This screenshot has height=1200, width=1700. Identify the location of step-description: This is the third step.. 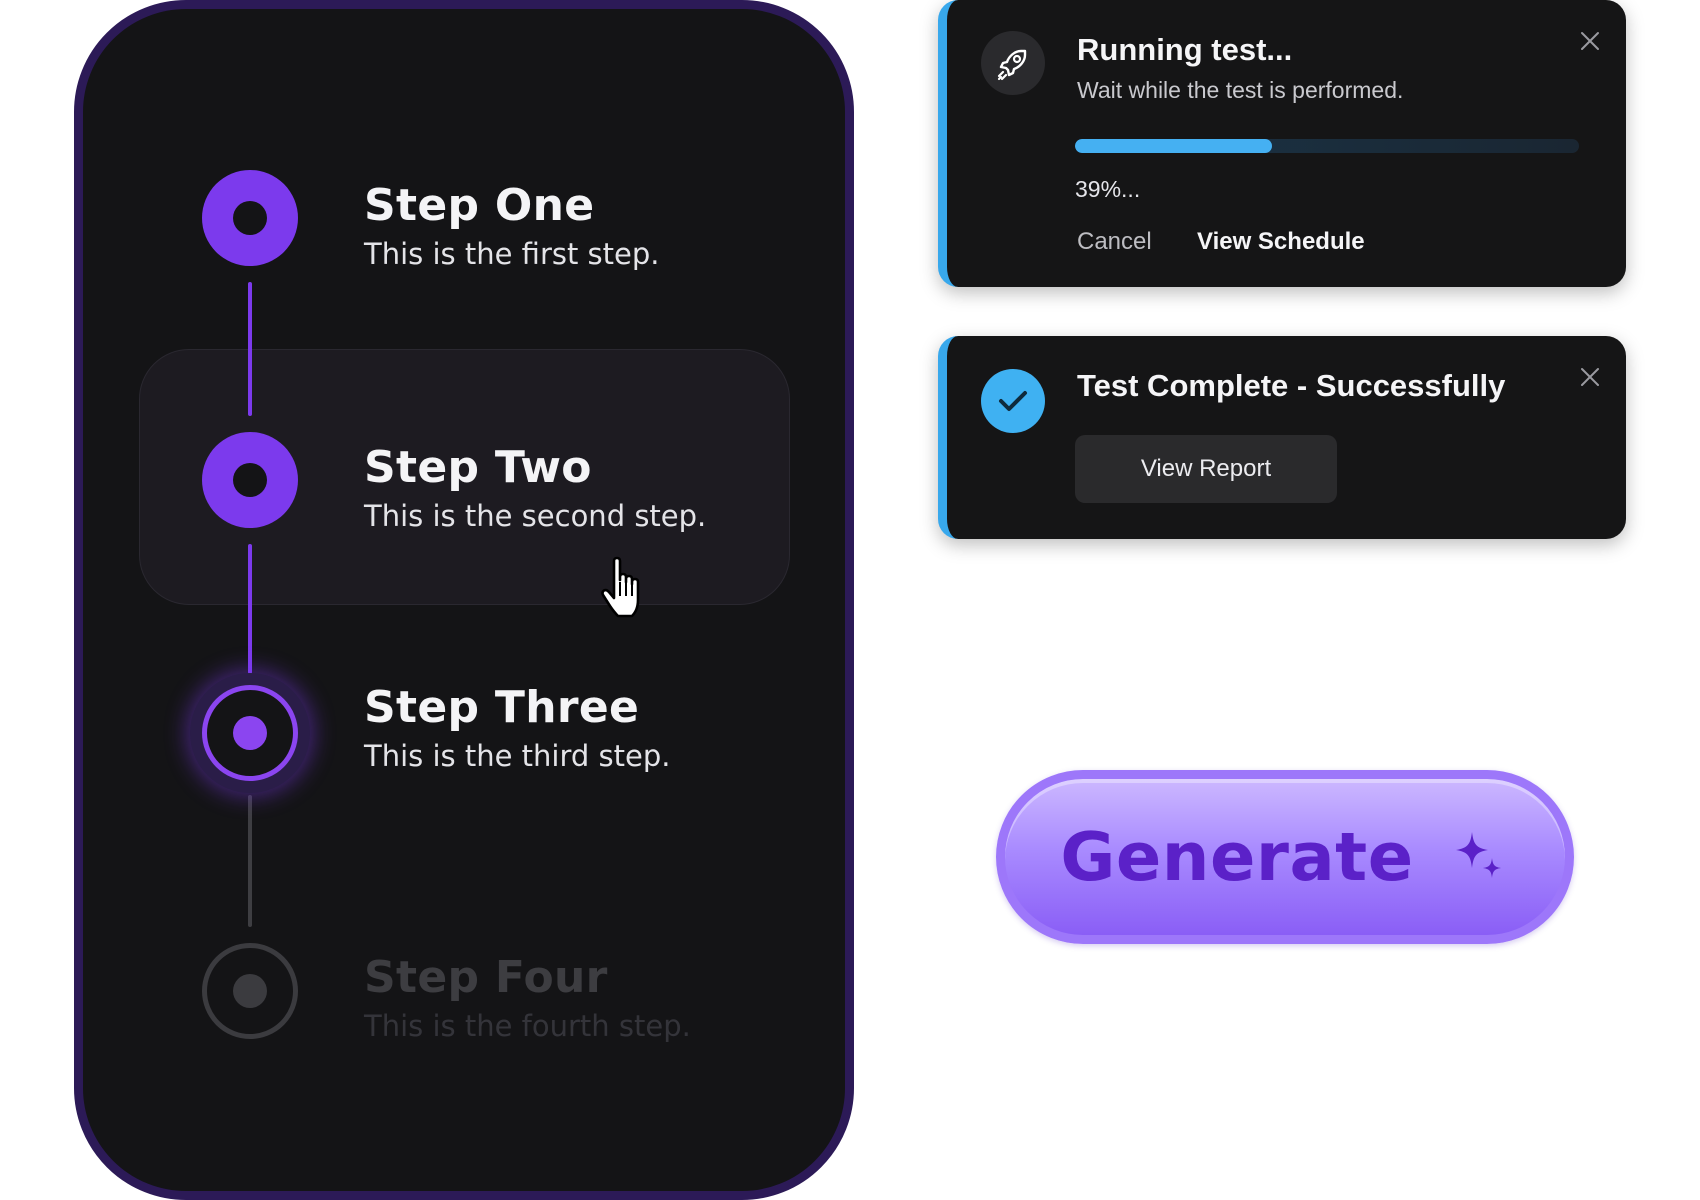
(517, 756).